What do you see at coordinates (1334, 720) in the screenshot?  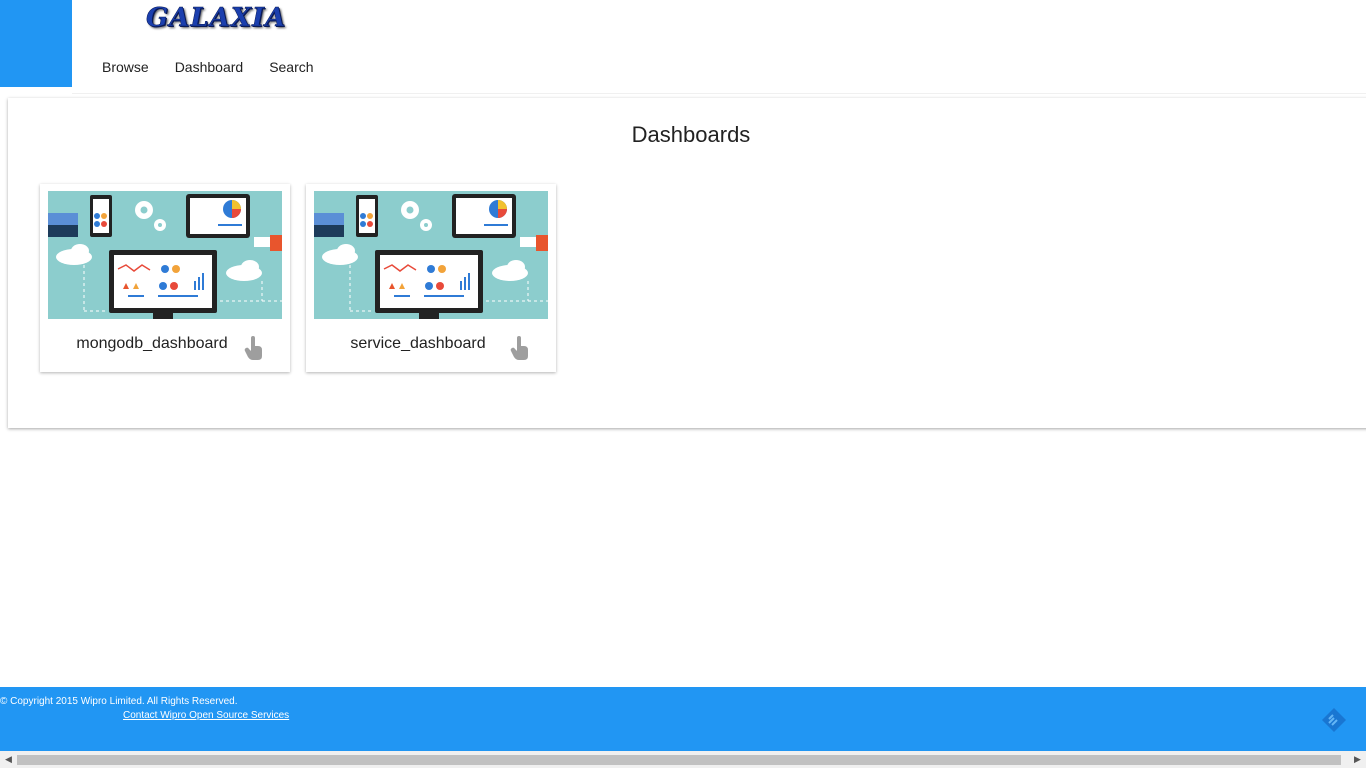 I see `feed-icon` at bounding box center [1334, 720].